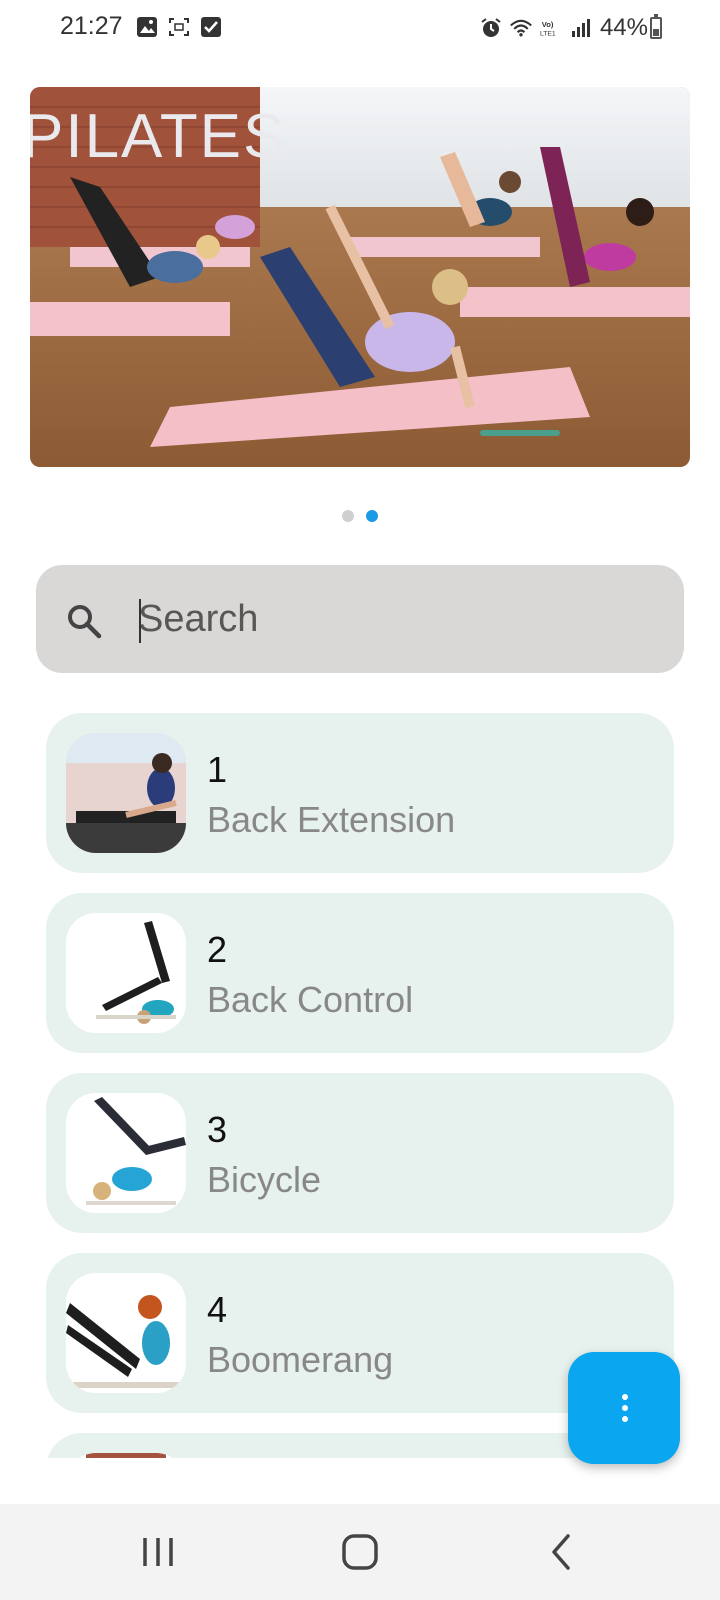 Image resolution: width=720 pixels, height=1600 pixels. What do you see at coordinates (91, 26) in the screenshot?
I see `status-time: 21:27` at bounding box center [91, 26].